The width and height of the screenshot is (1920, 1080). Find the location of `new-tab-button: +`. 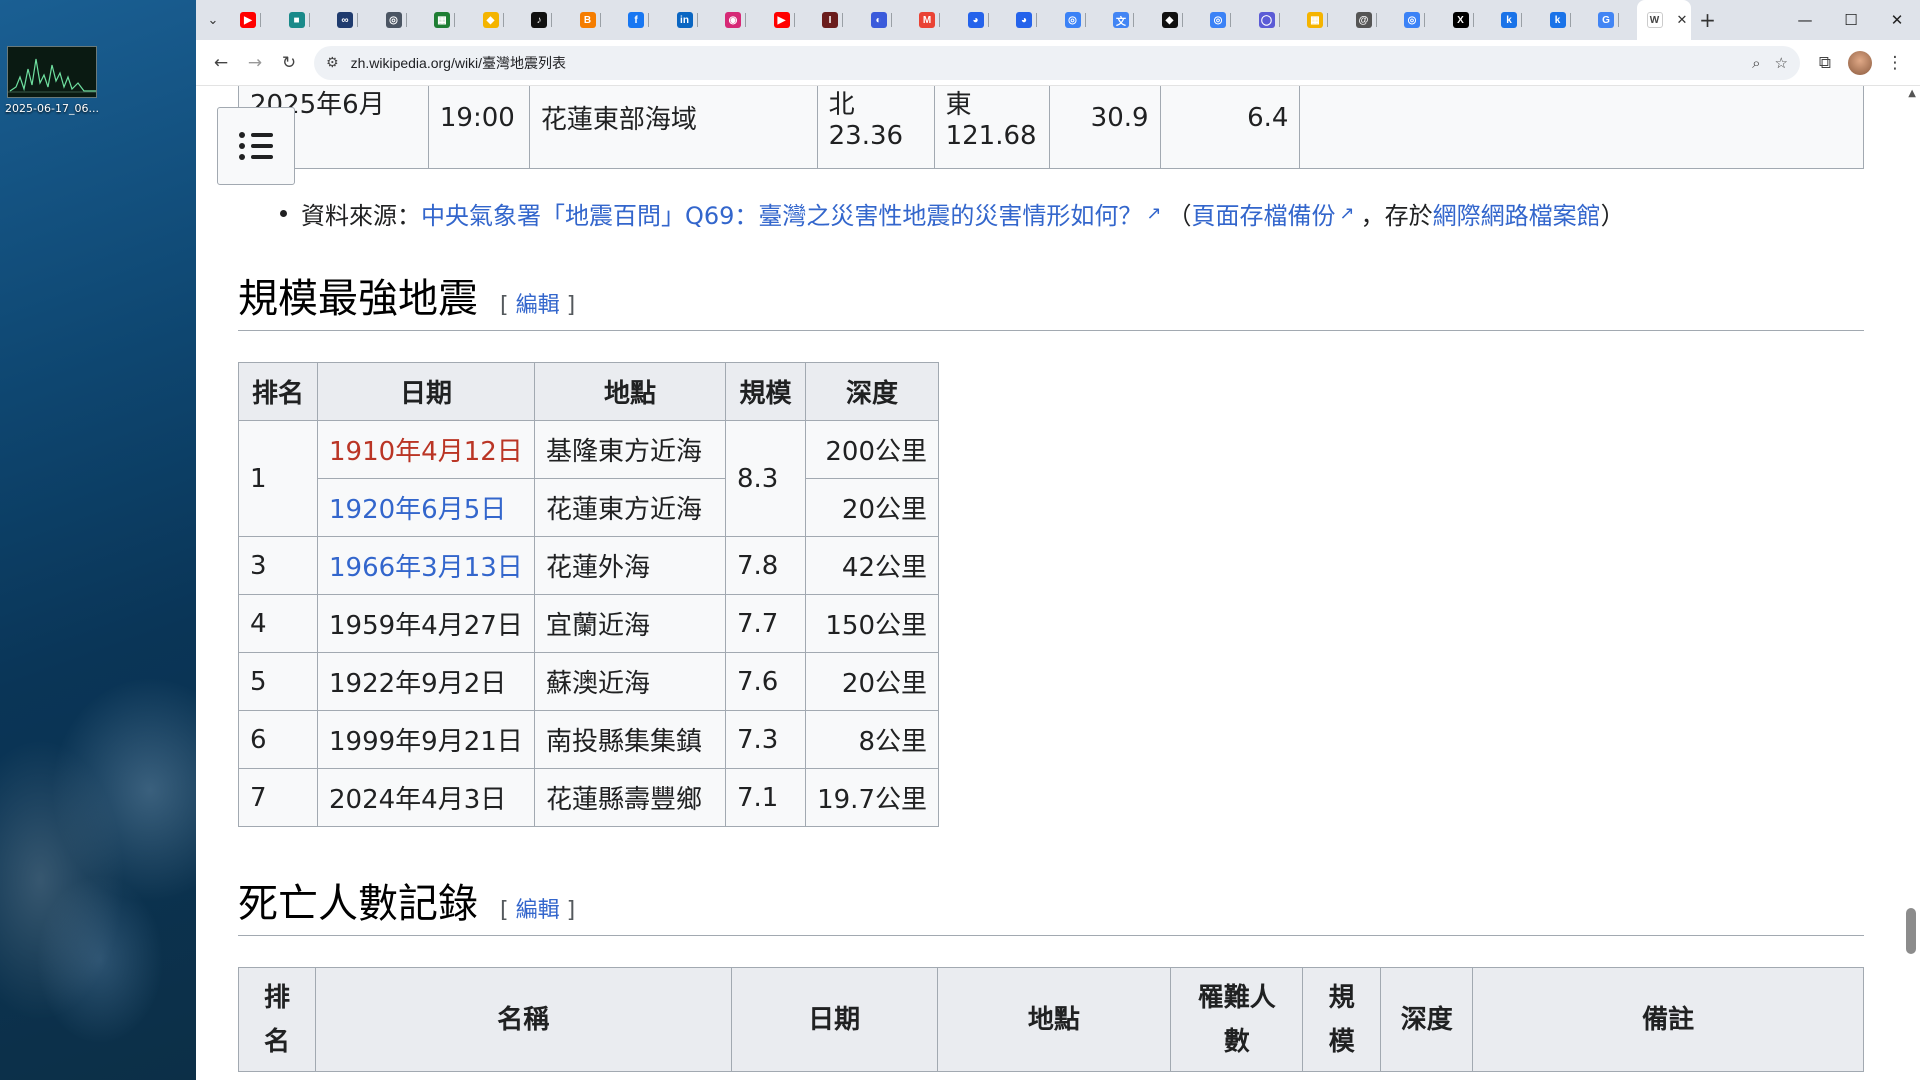

new-tab-button: + is located at coordinates (1708, 20).